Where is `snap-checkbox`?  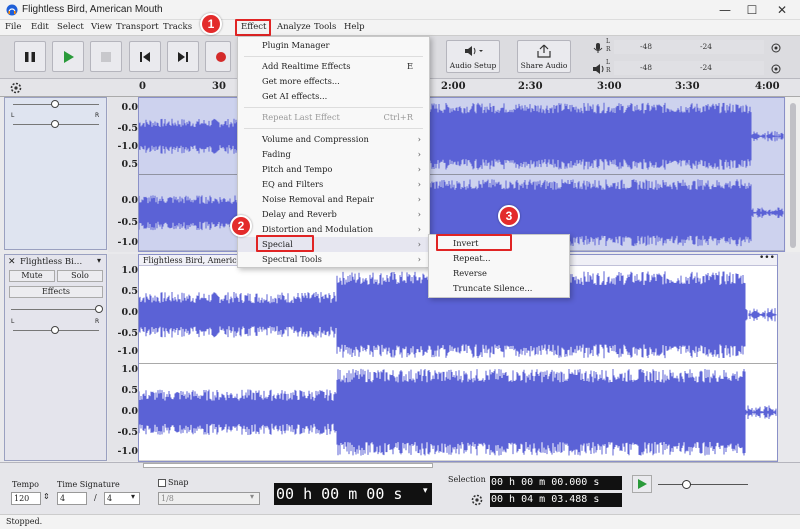
snap-checkbox is located at coordinates (162, 483).